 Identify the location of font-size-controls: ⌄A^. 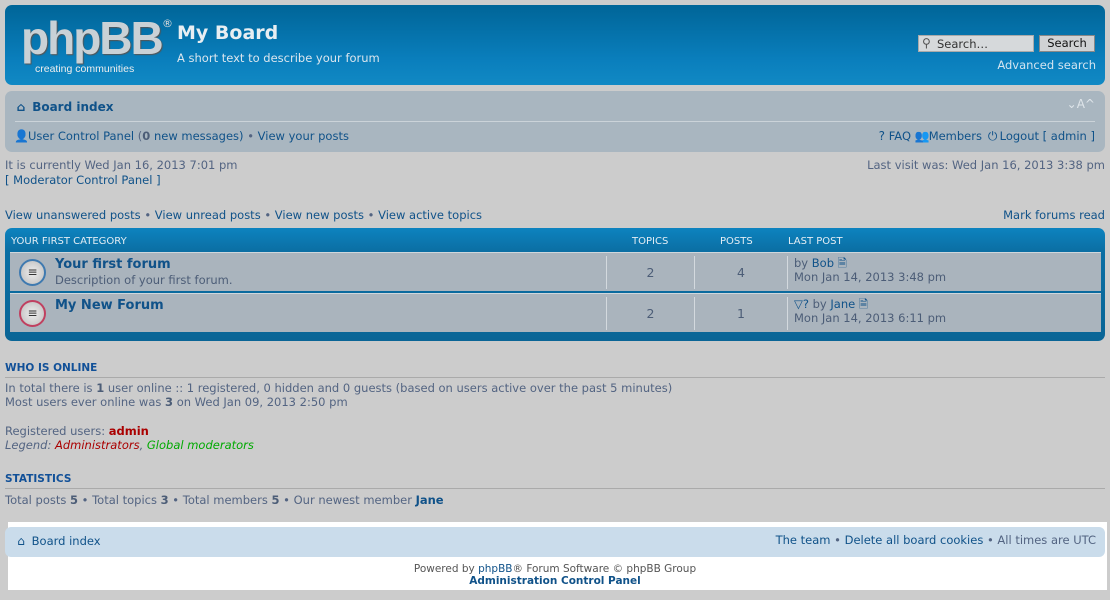
(1081, 104).